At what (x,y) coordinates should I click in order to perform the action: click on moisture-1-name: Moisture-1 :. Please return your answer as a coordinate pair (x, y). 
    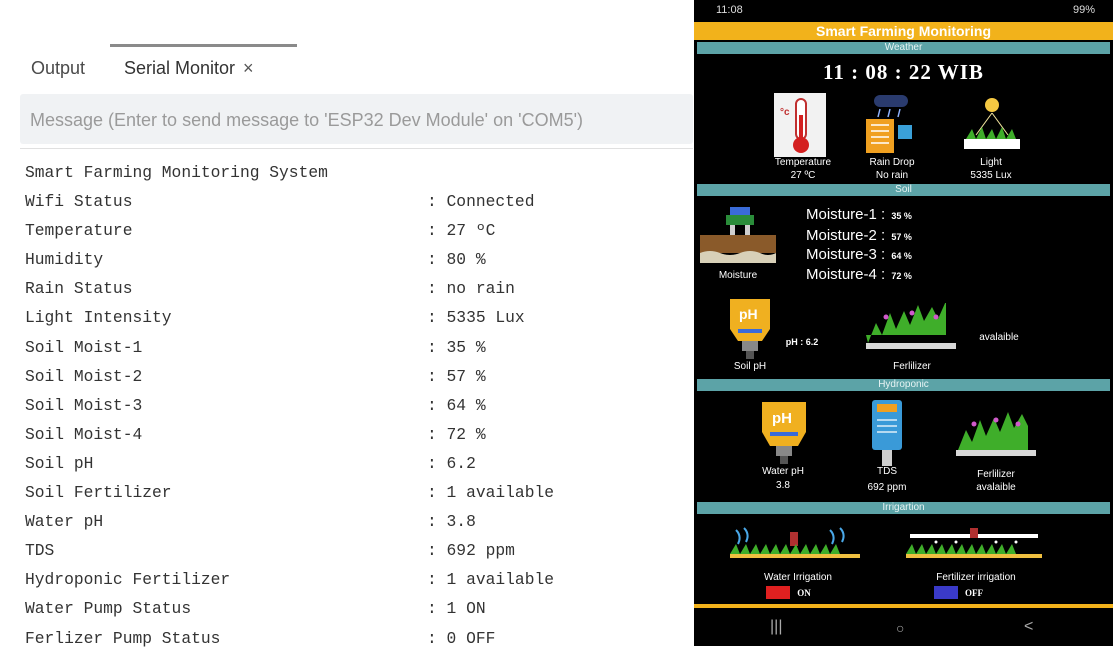
    Looking at the image, I should click on (846, 214).